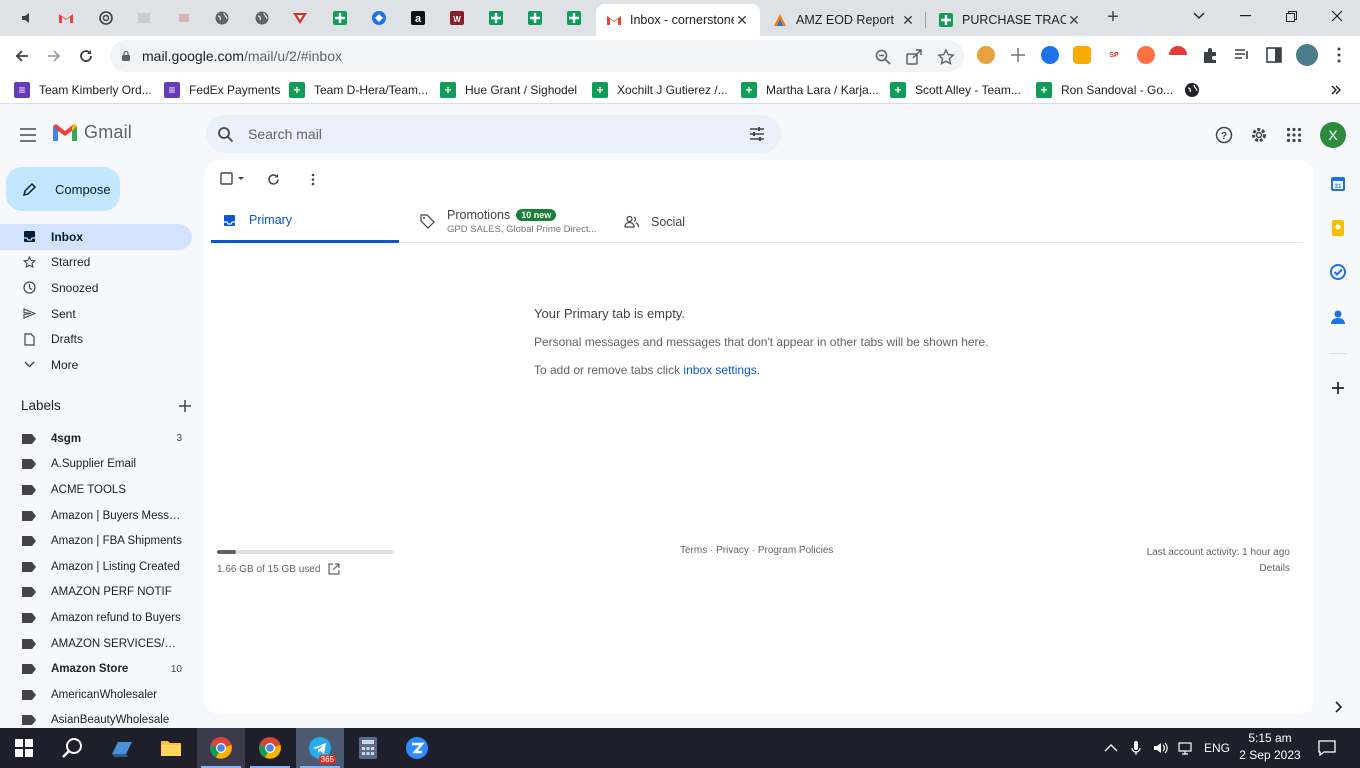  Describe the element at coordinates (719, 370) in the screenshot. I see `inbox-settings-link: inbox settings` at that location.